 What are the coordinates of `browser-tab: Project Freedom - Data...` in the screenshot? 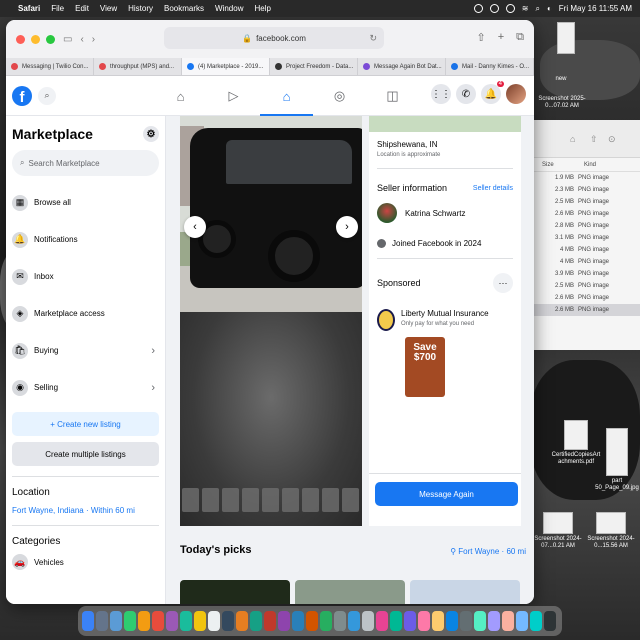 It's located at (314, 66).